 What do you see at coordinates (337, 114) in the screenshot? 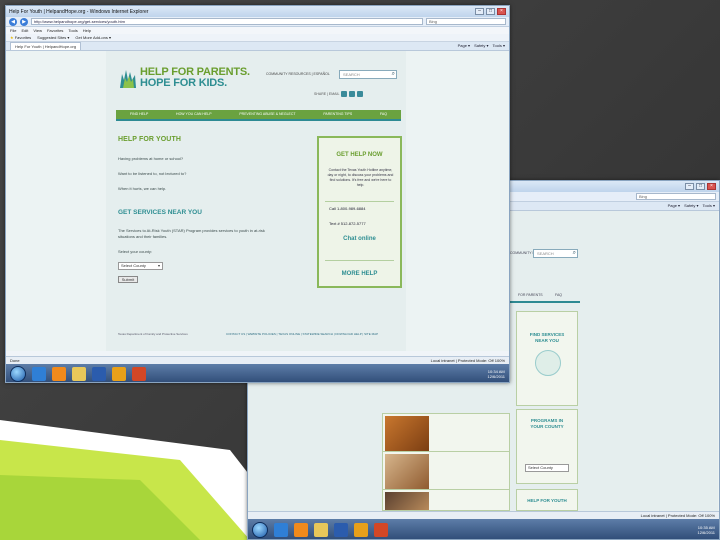
I see `nav-parenting-tips: PARENTING TIPS` at bounding box center [337, 114].